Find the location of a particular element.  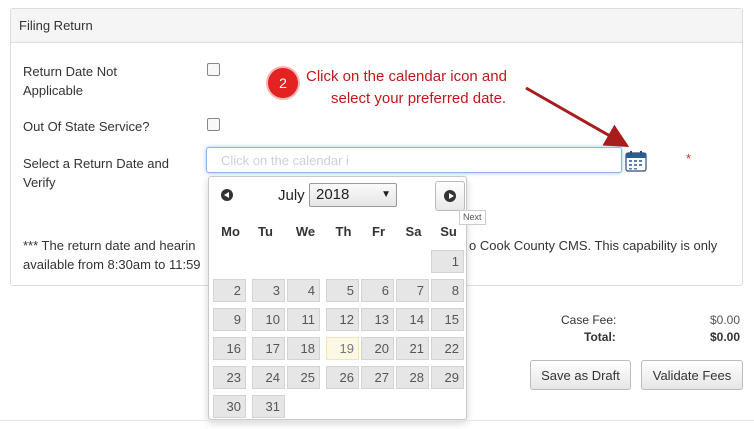

panel-title: Filing Return is located at coordinates (376, 26).